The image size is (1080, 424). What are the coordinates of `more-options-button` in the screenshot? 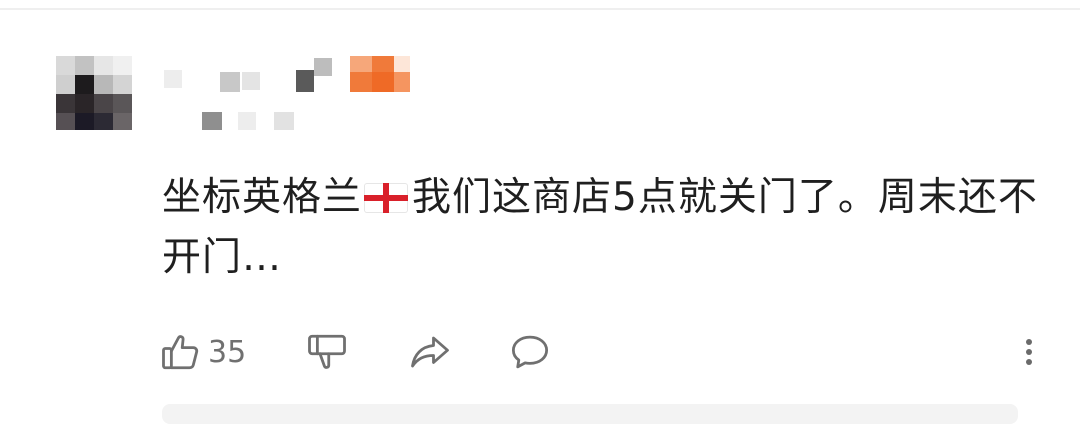 It's located at (1029, 352).